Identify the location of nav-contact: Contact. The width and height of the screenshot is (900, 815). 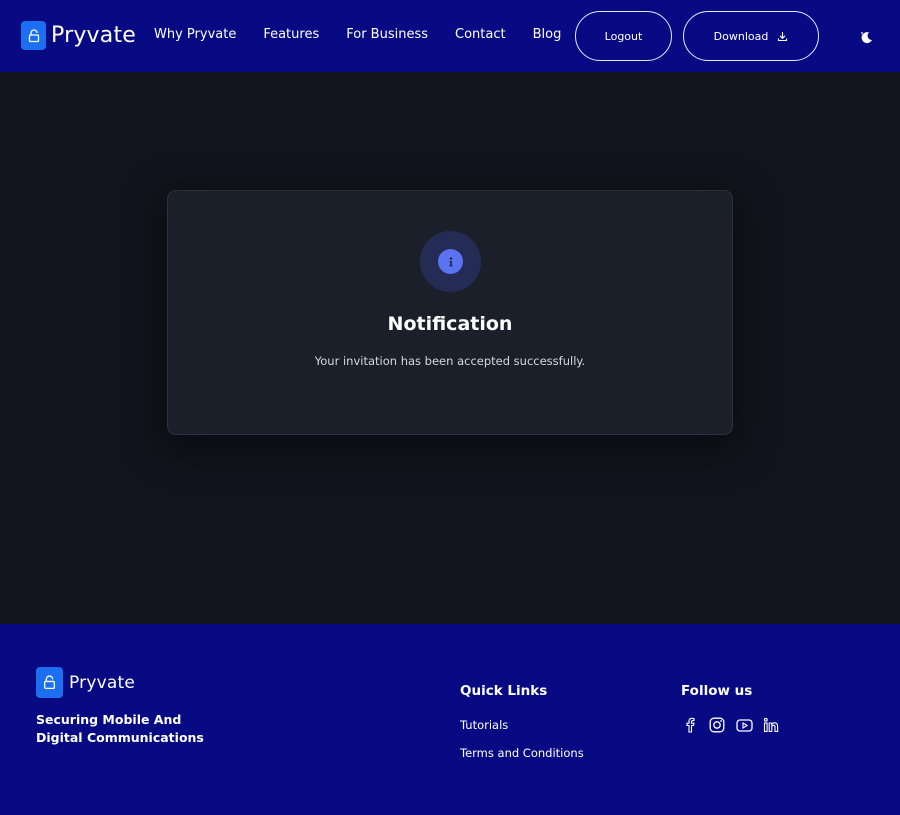
(480, 34).